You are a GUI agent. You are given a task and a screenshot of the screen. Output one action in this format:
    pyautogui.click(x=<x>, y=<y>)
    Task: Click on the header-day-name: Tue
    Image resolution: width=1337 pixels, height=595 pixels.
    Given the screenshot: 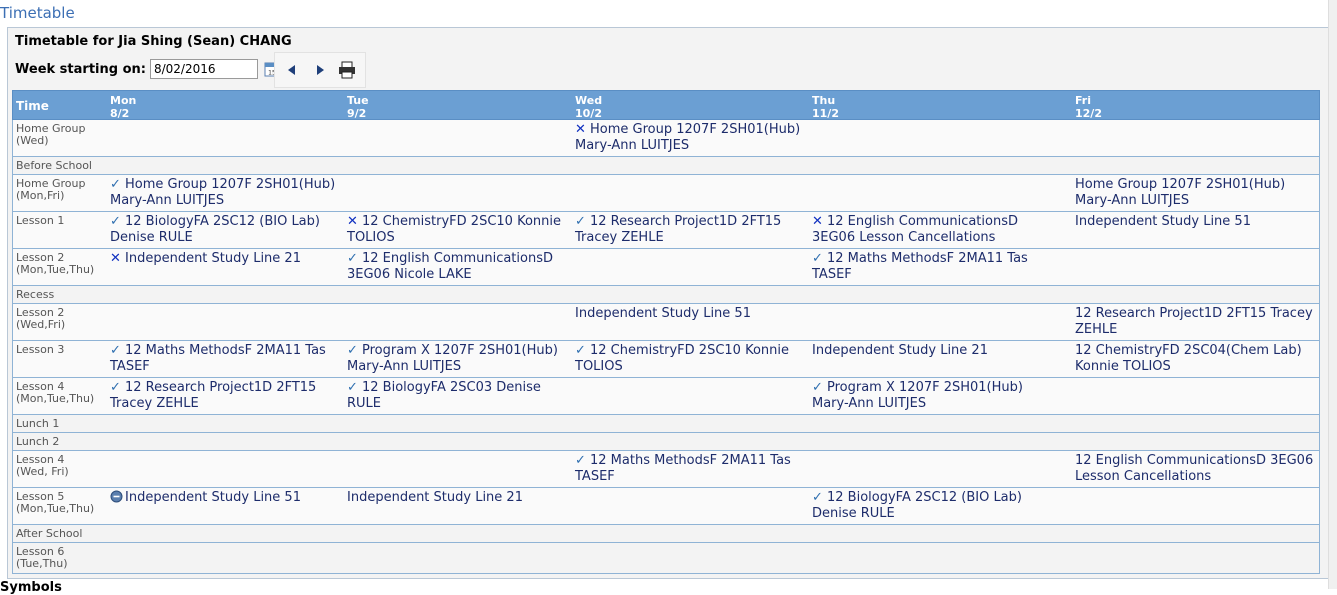 What is the action you would take?
    pyautogui.click(x=358, y=100)
    